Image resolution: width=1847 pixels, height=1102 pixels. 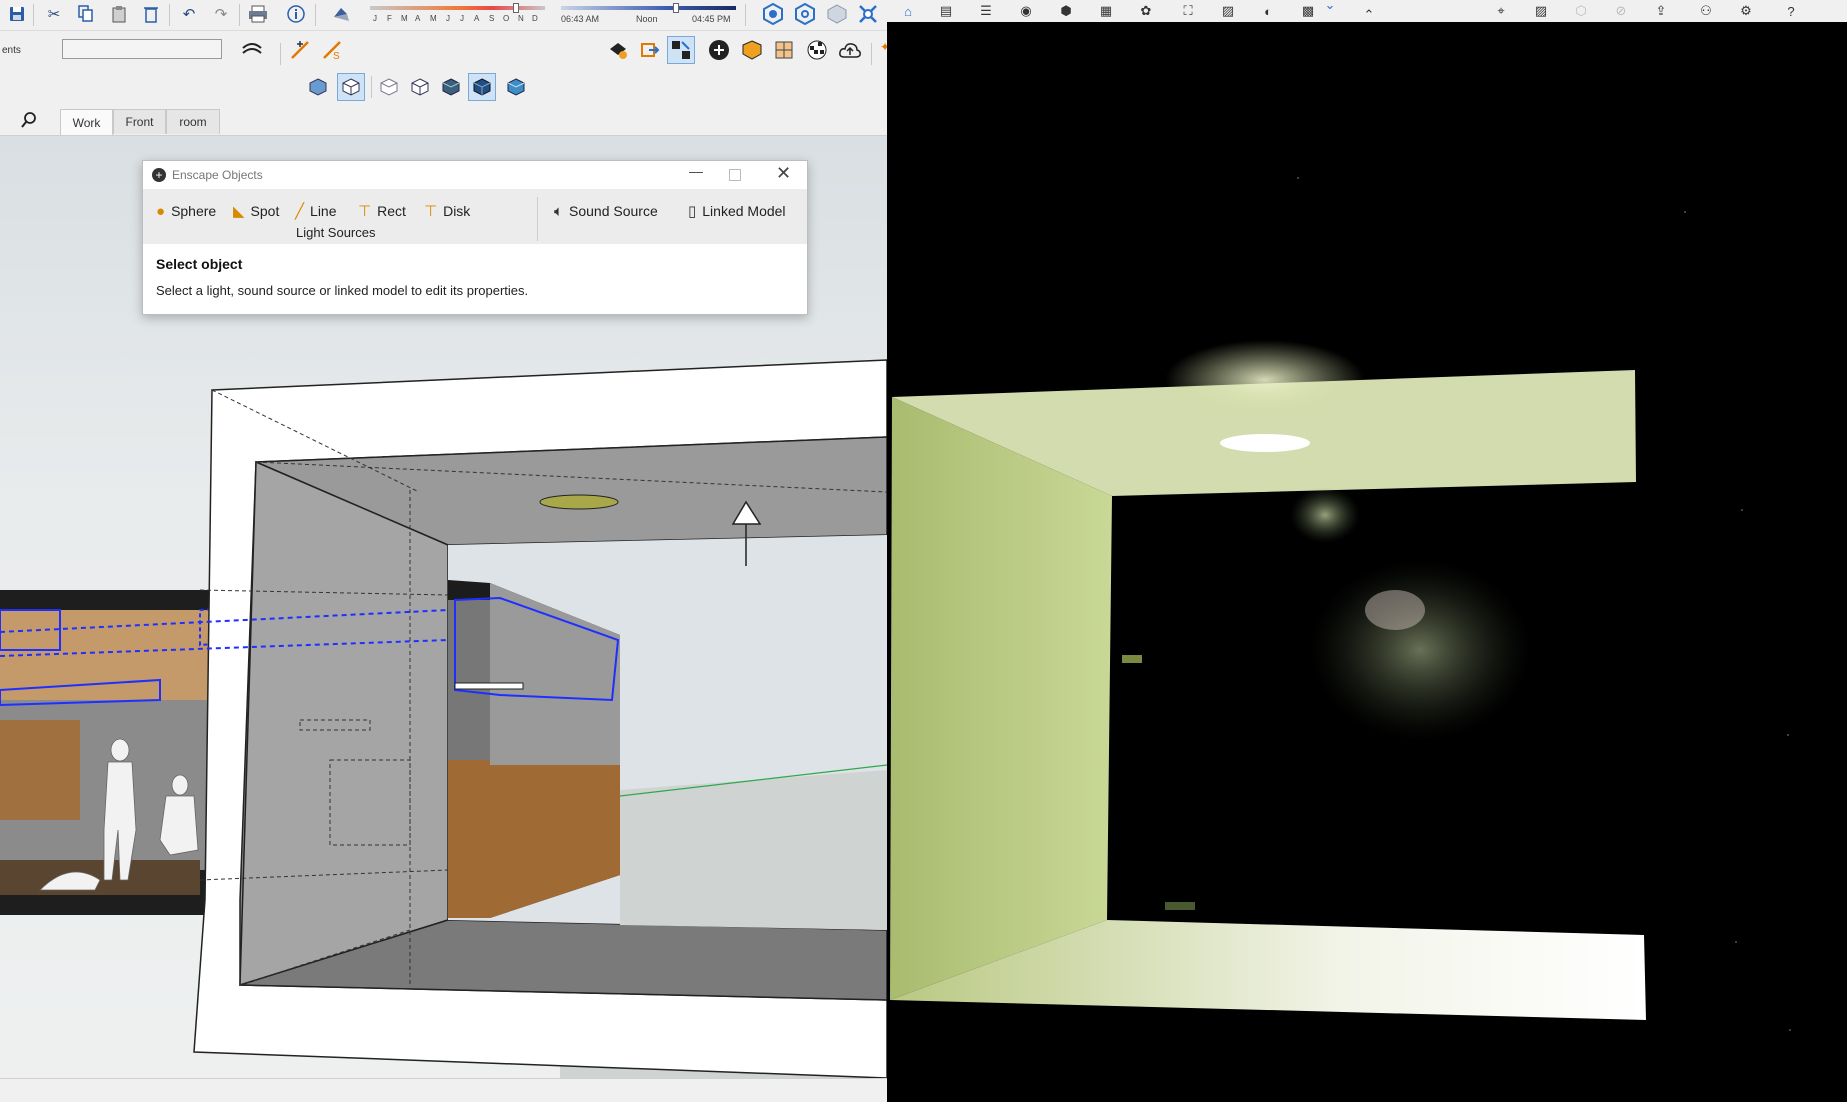 What do you see at coordinates (17, 14) in the screenshot?
I see `save-icon` at bounding box center [17, 14].